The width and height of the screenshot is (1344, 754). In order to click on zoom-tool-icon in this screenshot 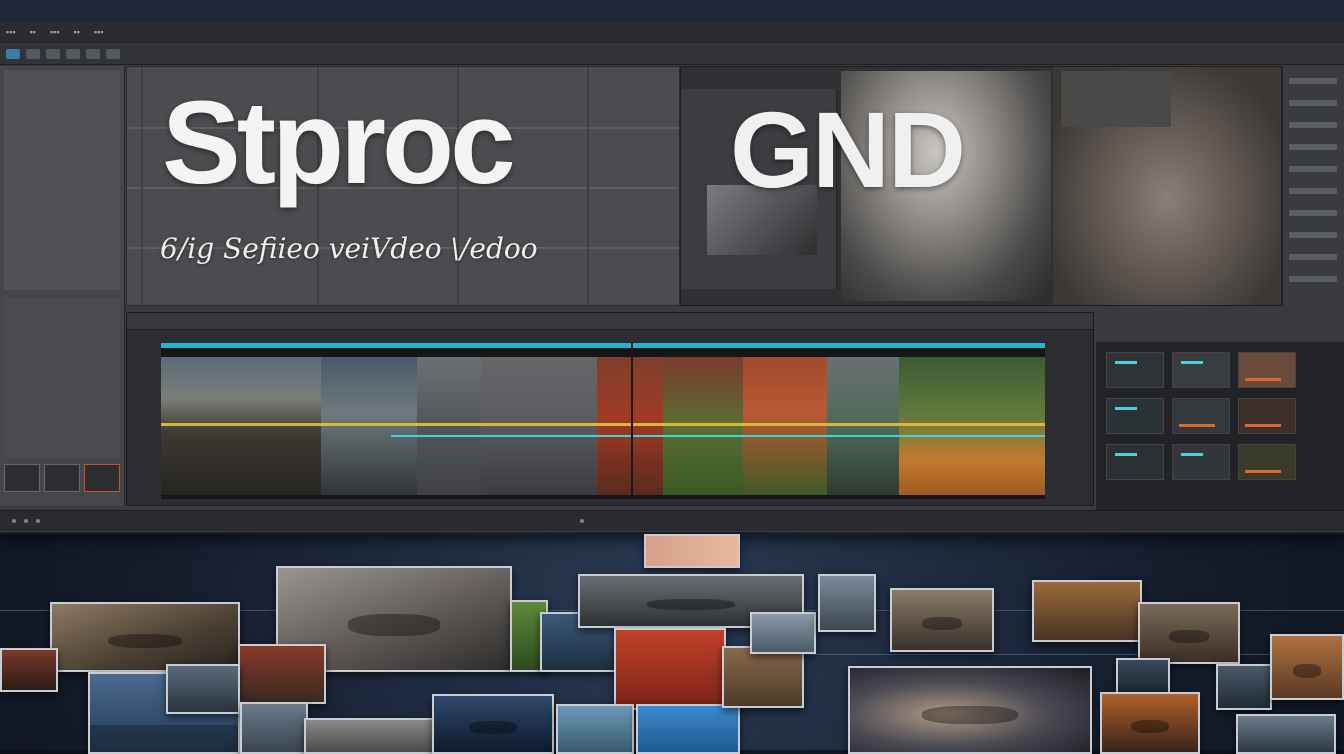, I will do `click(73, 54)`.